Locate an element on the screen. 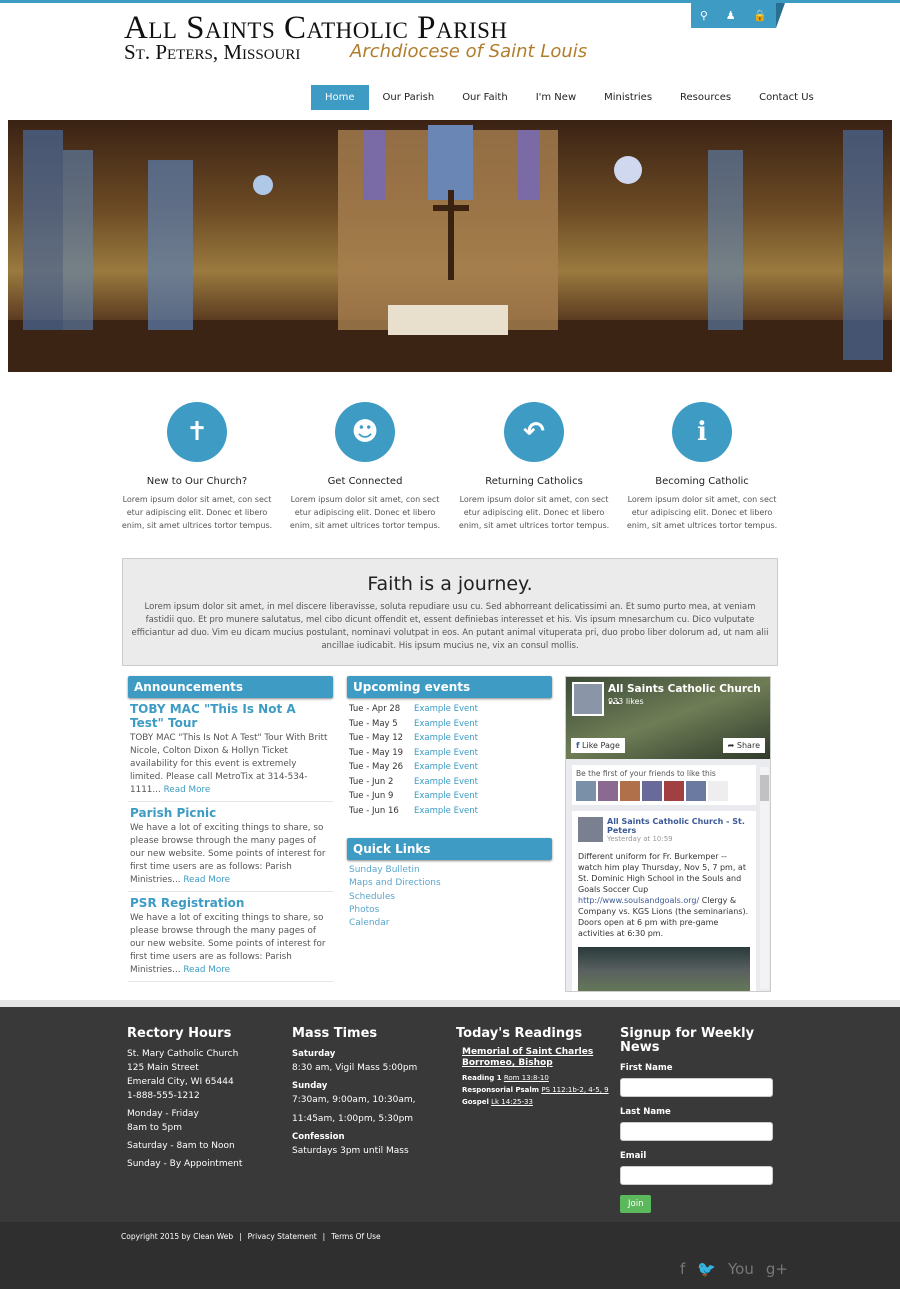 This screenshot has width=900, height=1289. like-page-button: f Like Page is located at coordinates (598, 745).